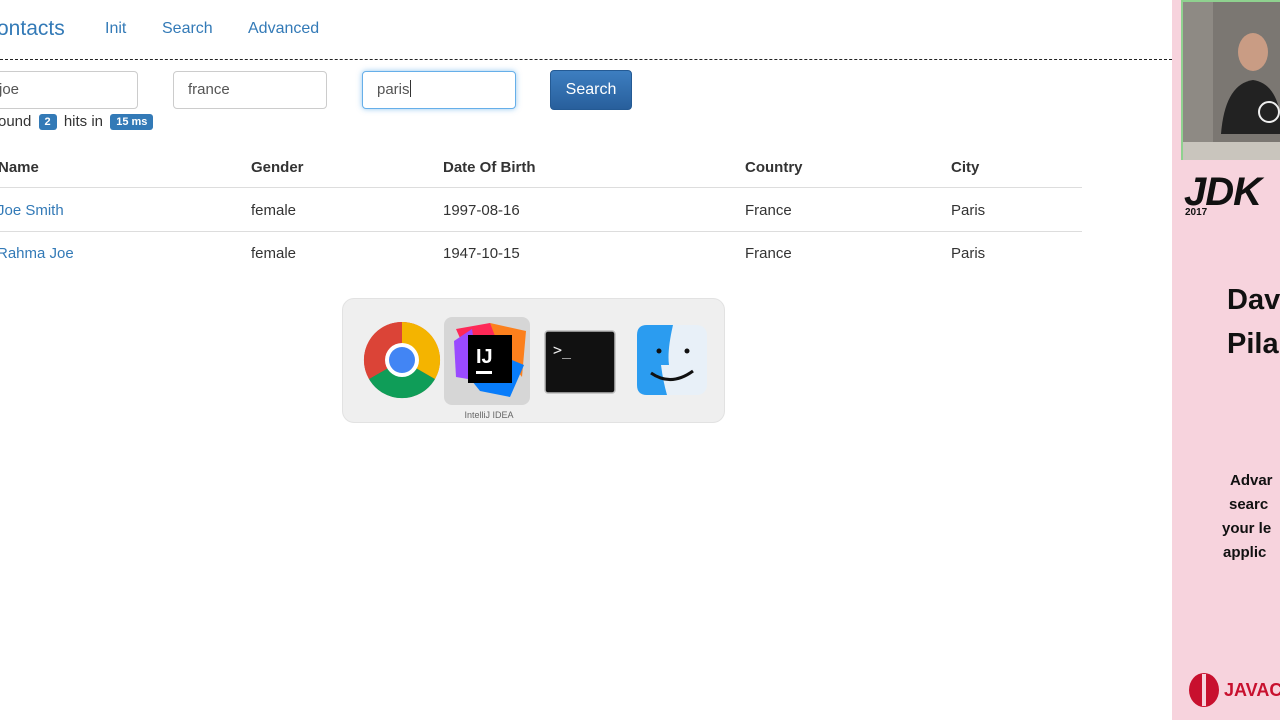 This screenshot has height=720, width=1280. What do you see at coordinates (484, 357) in the screenshot?
I see `svg-text: IJ` at bounding box center [484, 357].